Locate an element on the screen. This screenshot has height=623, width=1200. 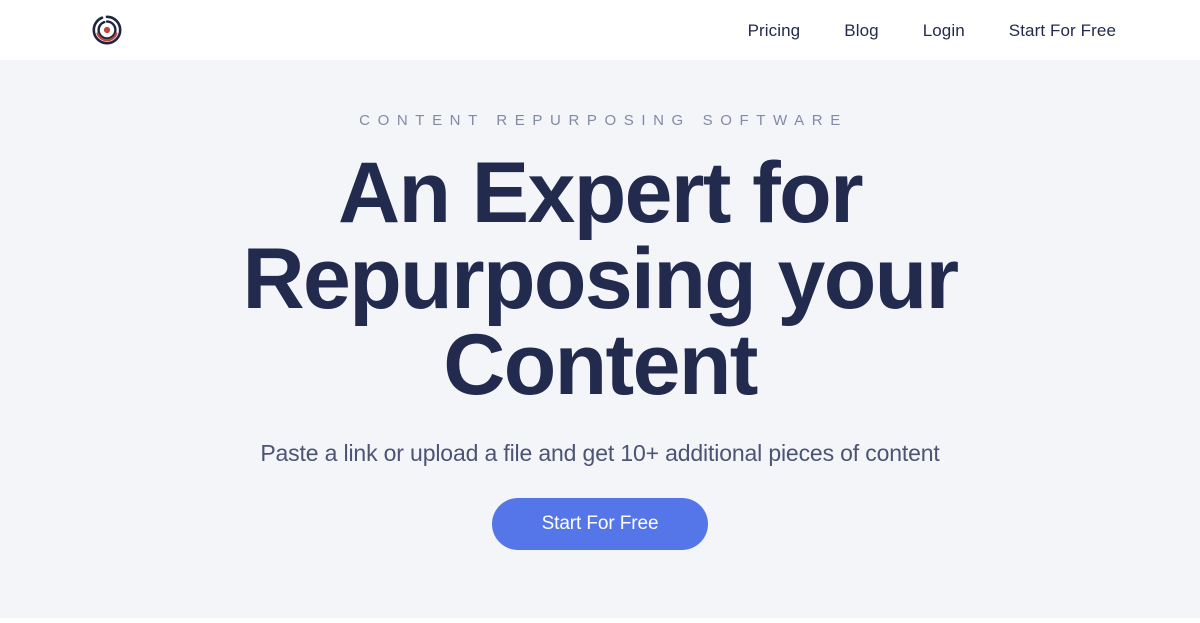
site-header: Pricing Blog Login Start For Free is located at coordinates (600, 30).